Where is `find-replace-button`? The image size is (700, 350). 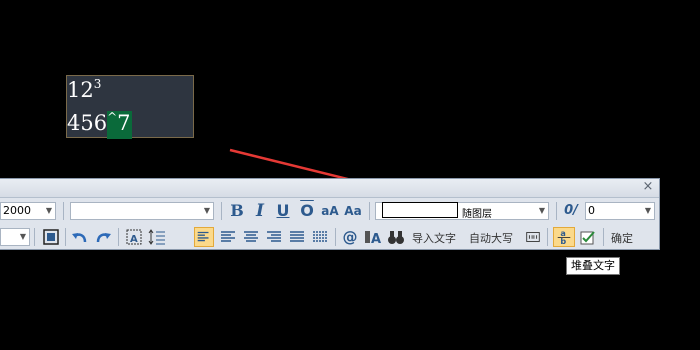 find-replace-button is located at coordinates (396, 237).